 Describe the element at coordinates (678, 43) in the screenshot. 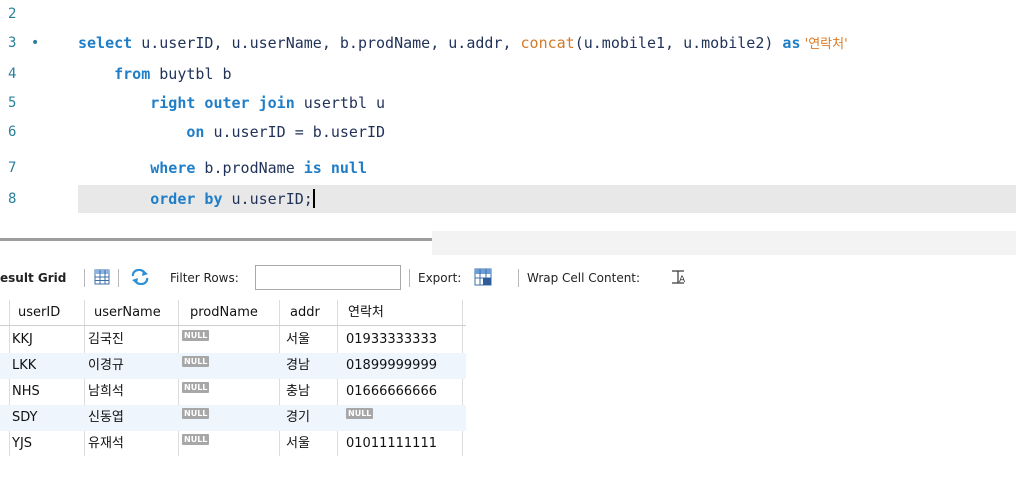

I see `code-token: (u.mobile1, u.mobile2)` at that location.